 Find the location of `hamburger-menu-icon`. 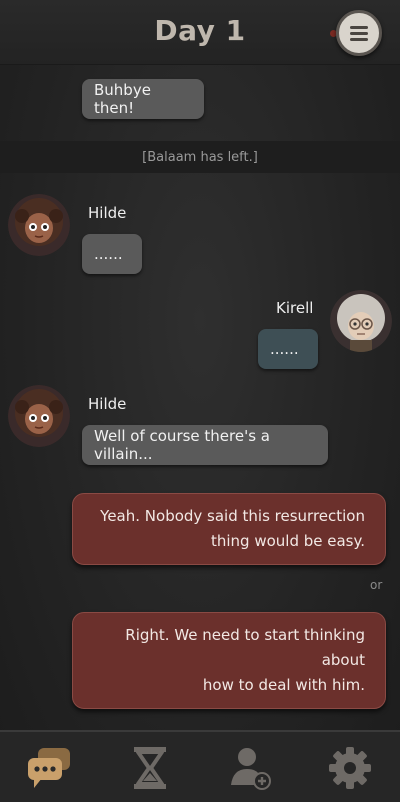

hamburger-menu-icon is located at coordinates (359, 33).